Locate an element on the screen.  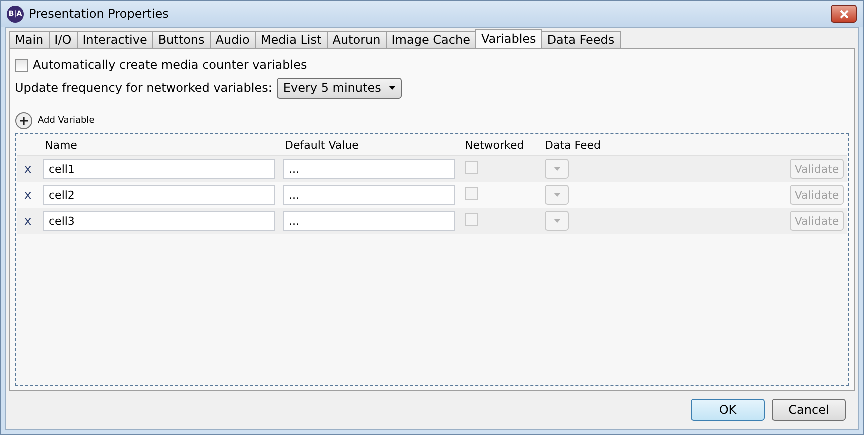
tab: Data Feeds is located at coordinates (581, 39).